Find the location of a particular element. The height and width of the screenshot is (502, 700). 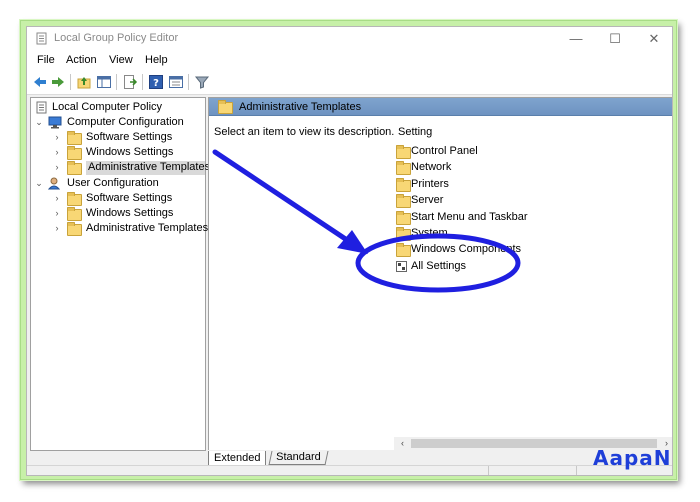

tree-item-administrative-templates: › Administrative Templates is located at coordinates (120, 228).